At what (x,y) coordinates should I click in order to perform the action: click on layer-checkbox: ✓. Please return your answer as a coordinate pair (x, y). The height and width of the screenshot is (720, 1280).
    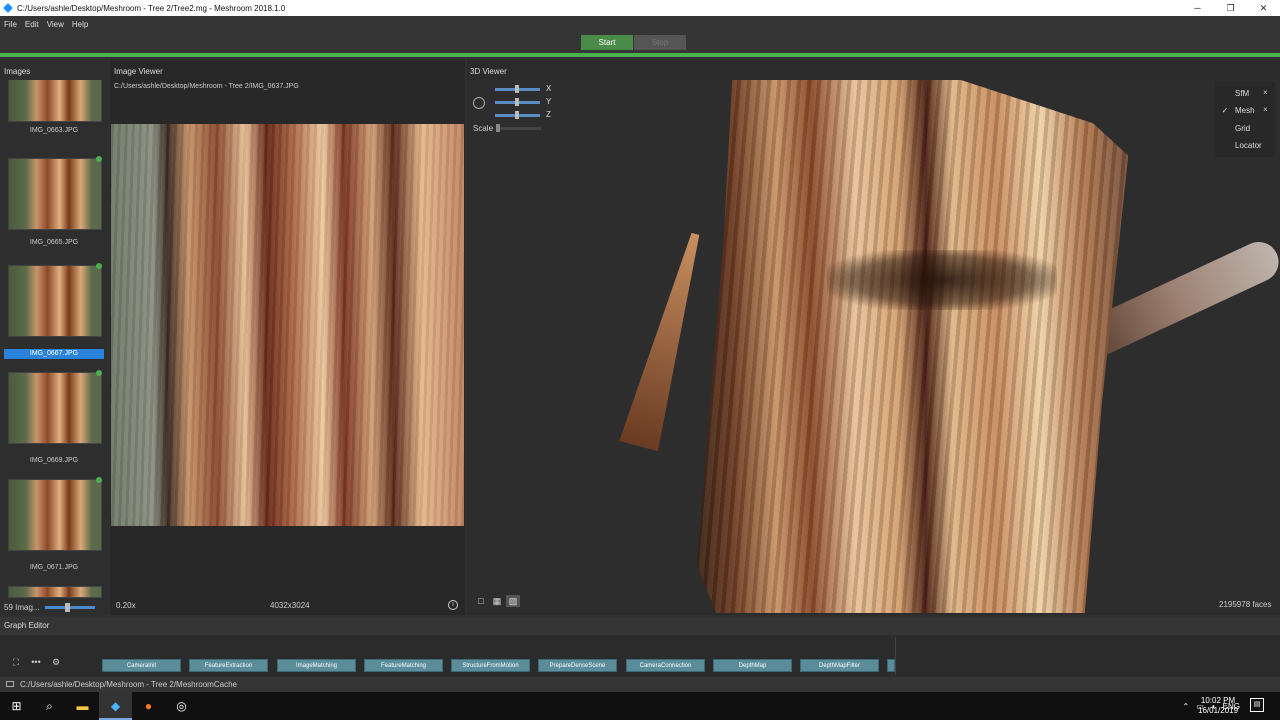
    Looking at the image, I should click on (1225, 110).